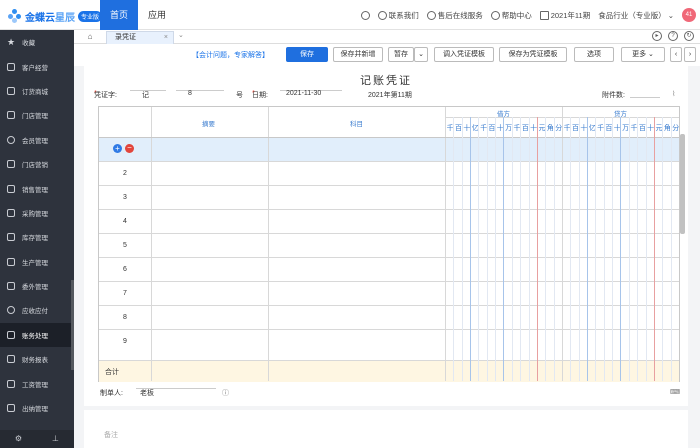 The height and width of the screenshot is (448, 700). I want to click on maker-field: 老板, so click(176, 392).